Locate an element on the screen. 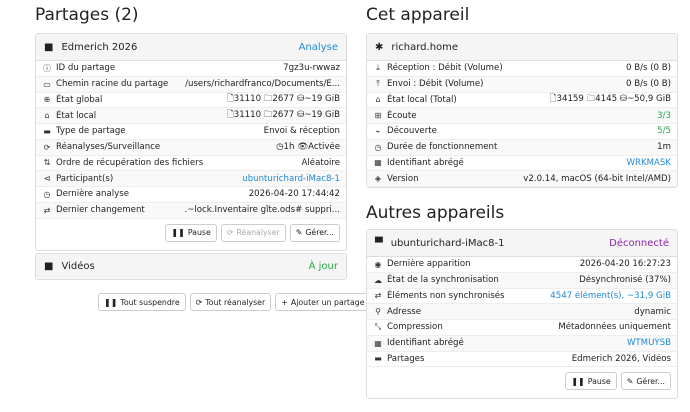 The image size is (690, 412). signal-icon: ⌁ is located at coordinates (378, 131).